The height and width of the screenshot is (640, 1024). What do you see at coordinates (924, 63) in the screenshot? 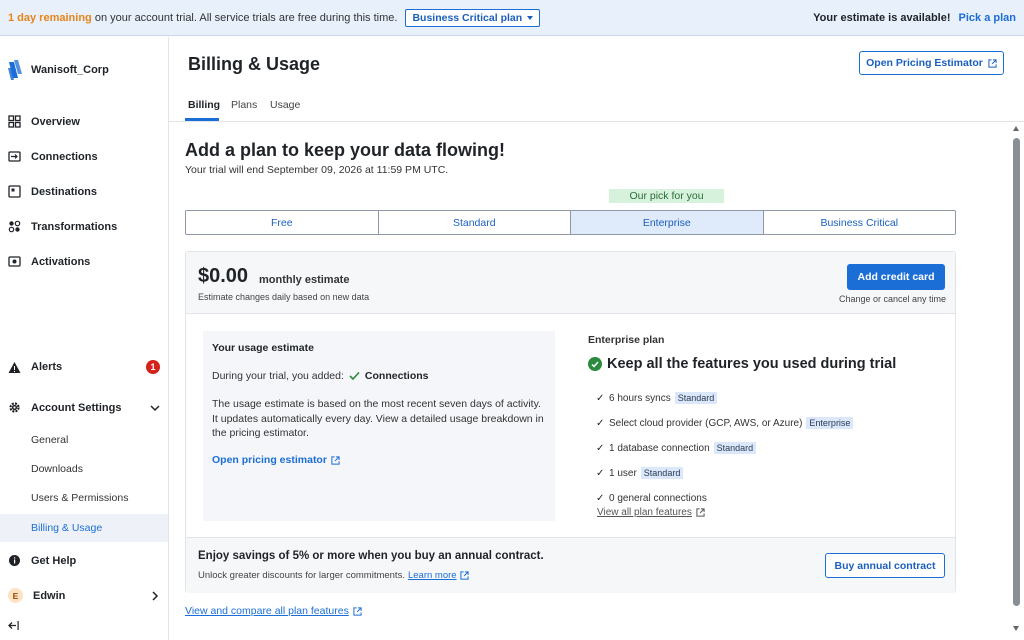
I see `button-label: Open Pricing Estimator` at bounding box center [924, 63].